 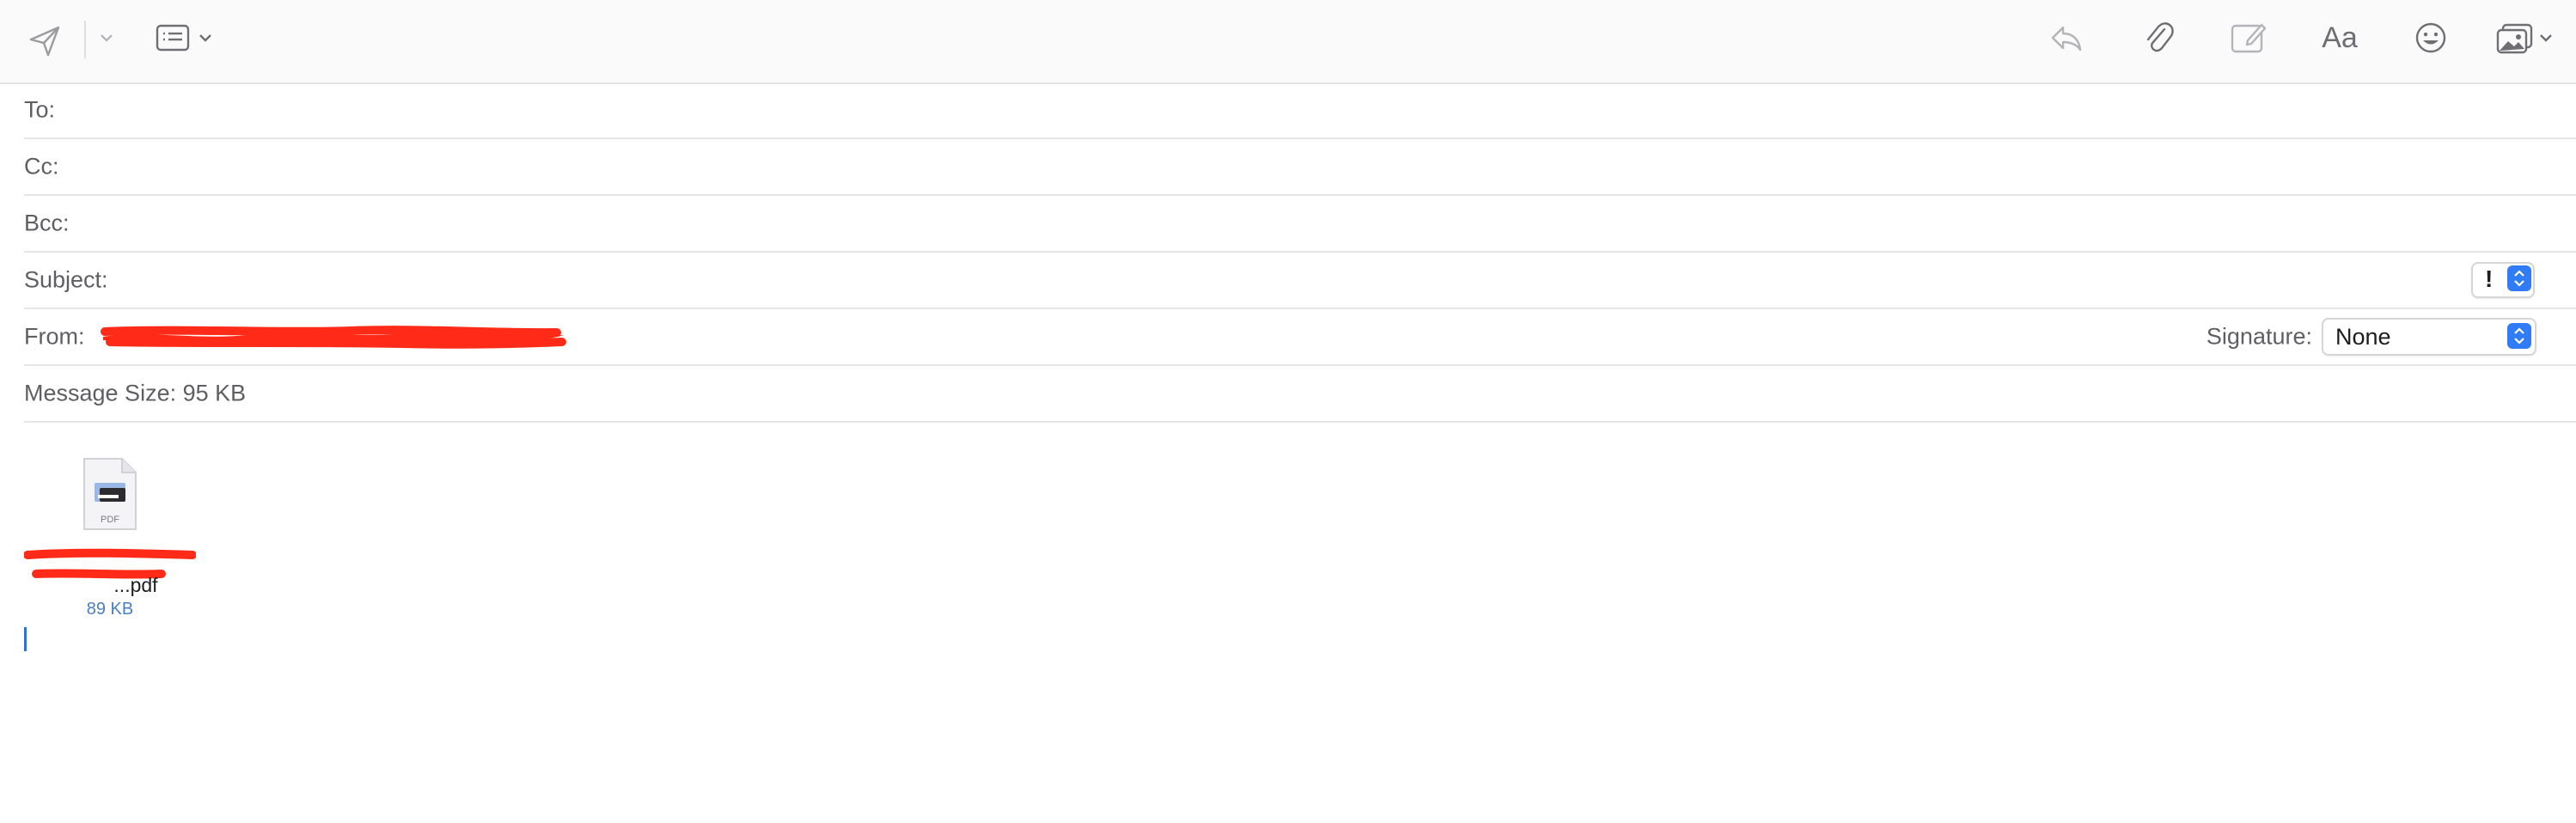 I want to click on to-label: To:, so click(x=40, y=109).